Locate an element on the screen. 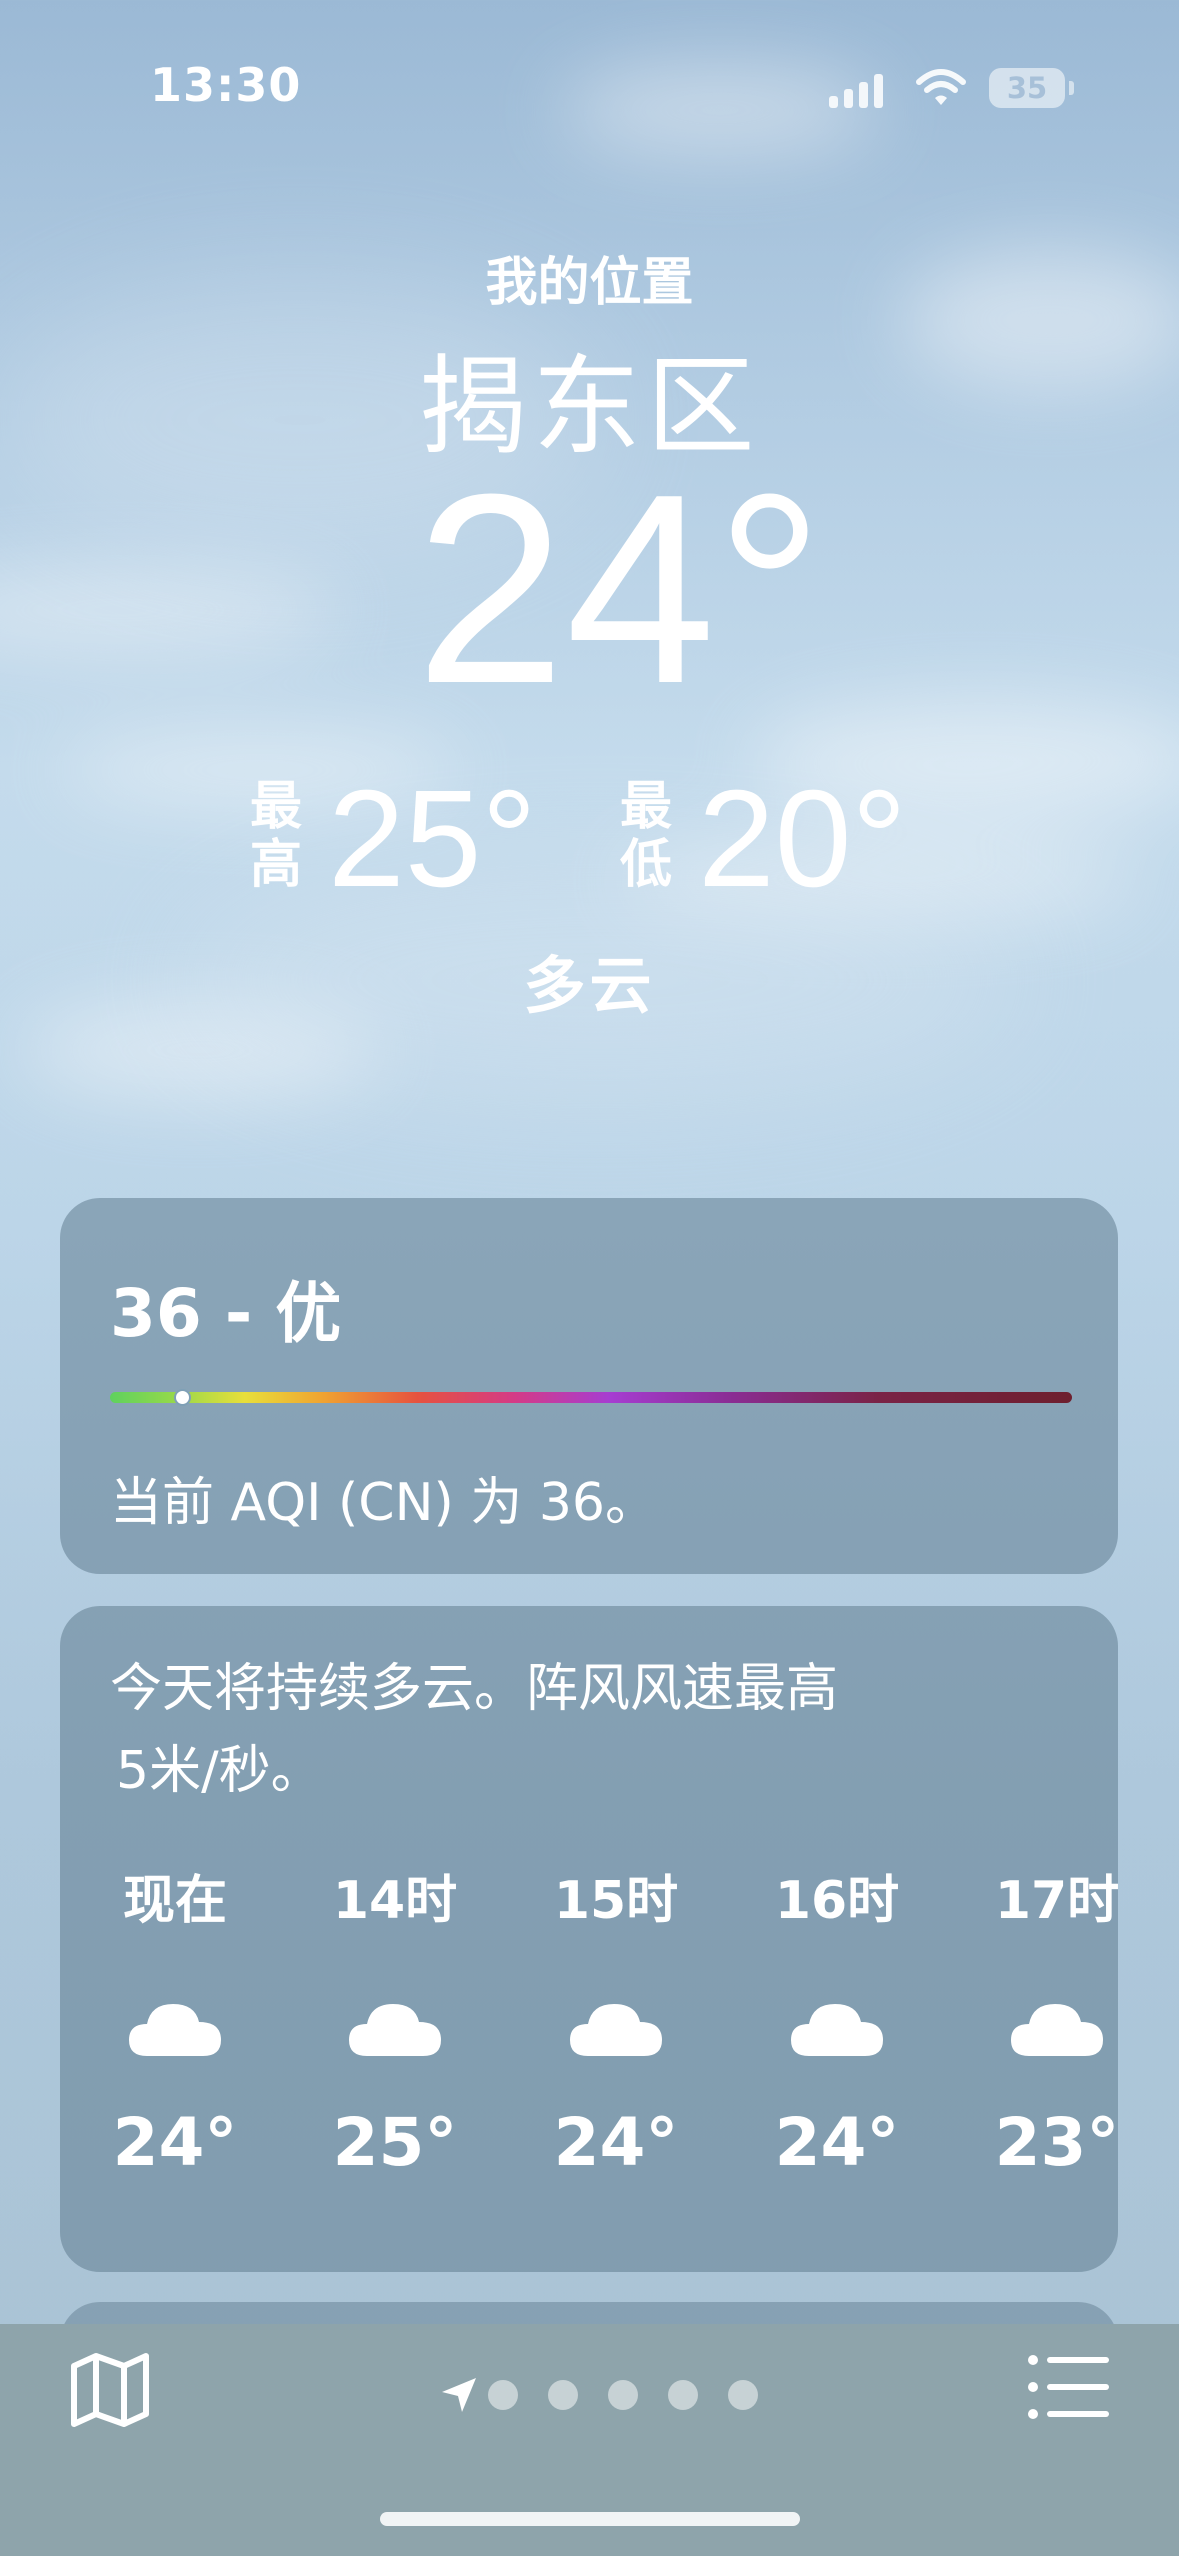  aqi-description: 当前 AQI (CN) 为 36。 is located at coordinates (383, 1503).